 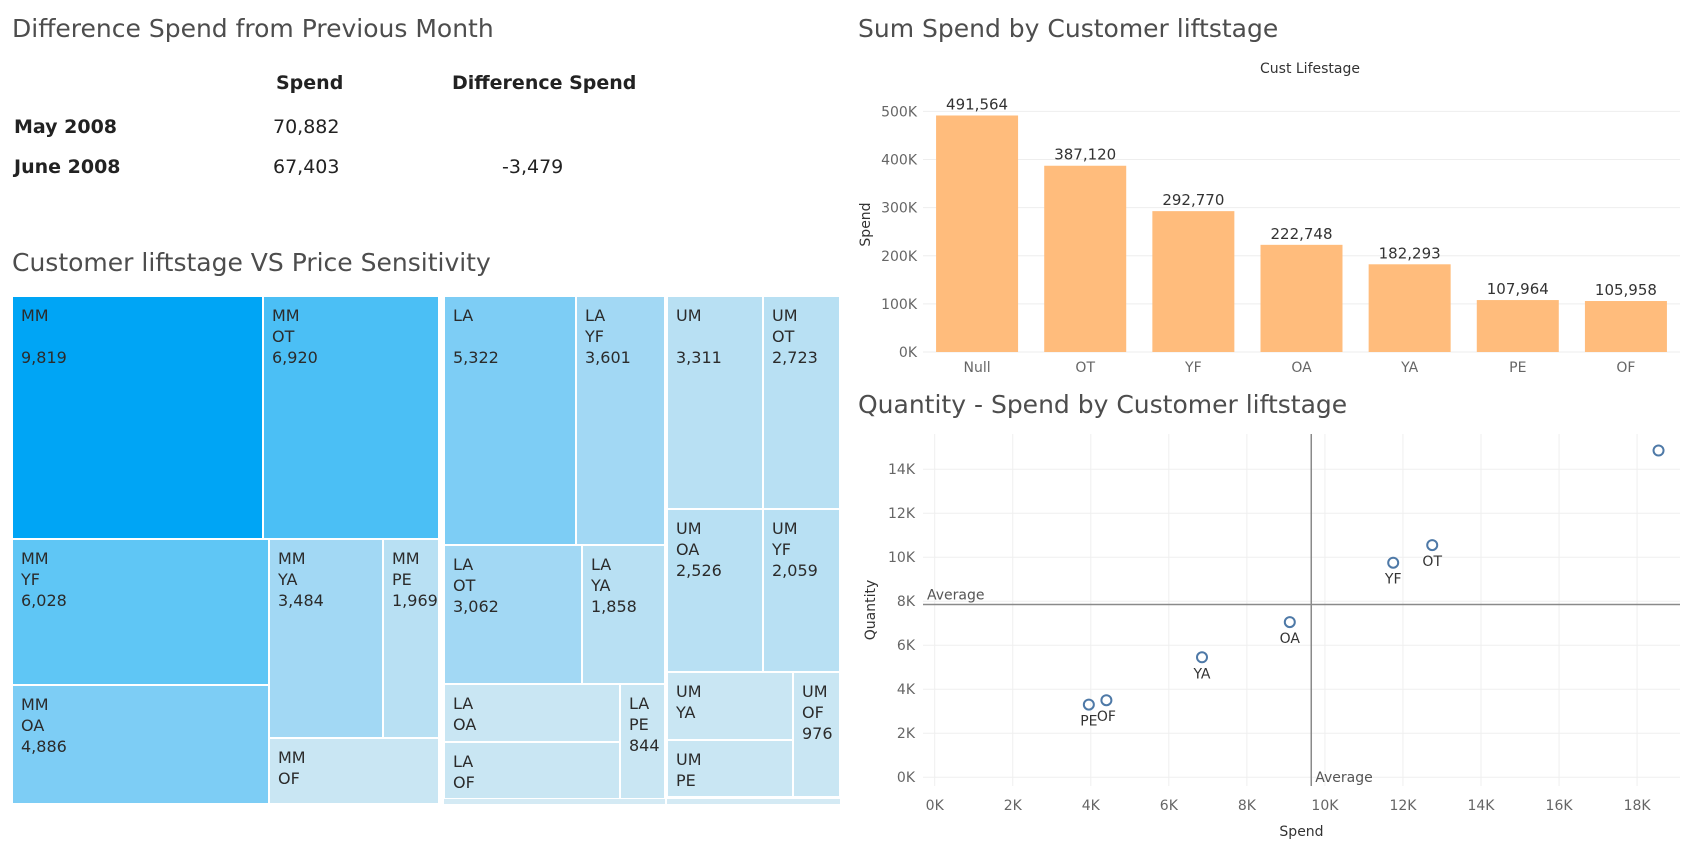 I want to click on y-axis-label: Quantity, so click(x=871, y=610).